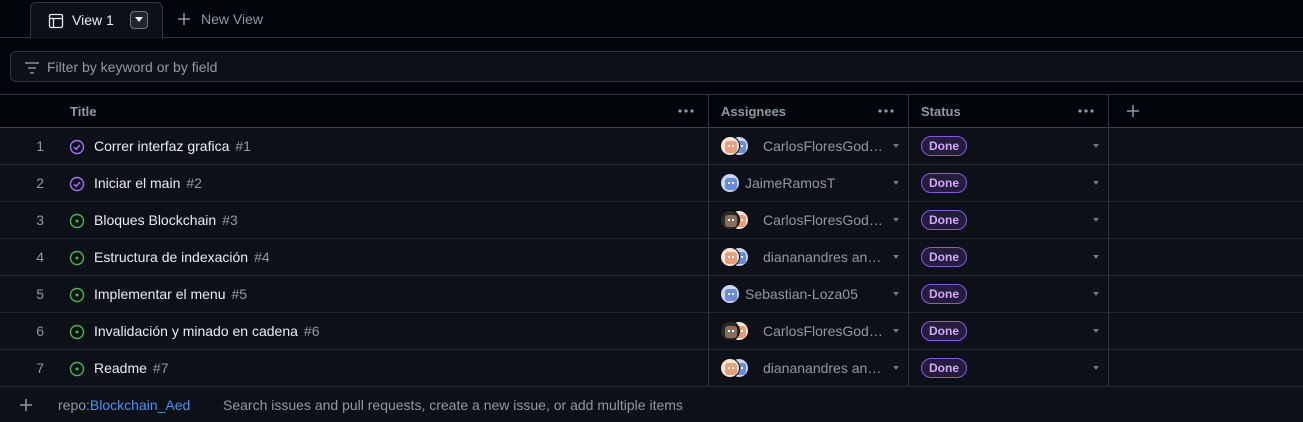 The width and height of the screenshot is (1303, 422). What do you see at coordinates (311, 331) in the screenshot?
I see `issue-number: #6` at bounding box center [311, 331].